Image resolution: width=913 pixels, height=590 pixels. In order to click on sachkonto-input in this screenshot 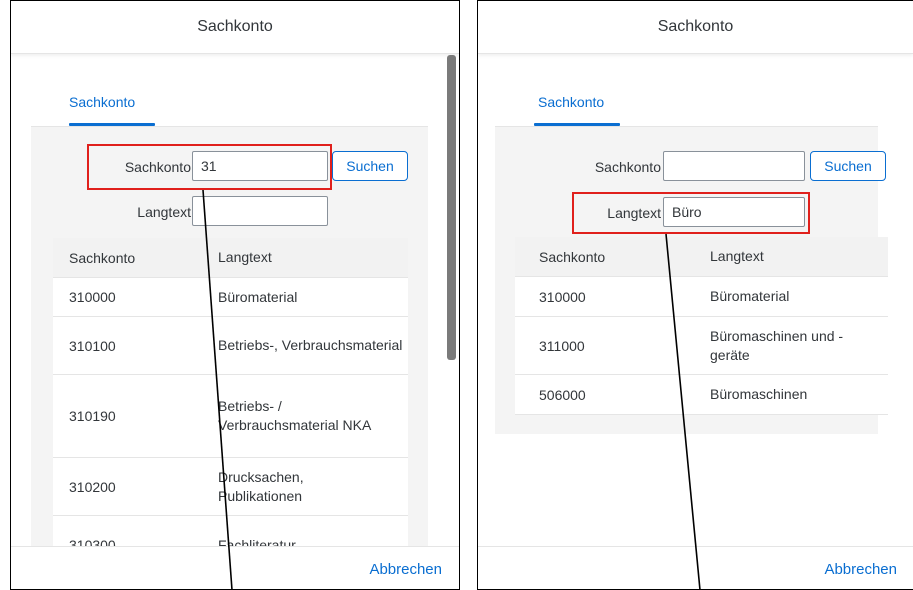, I will do `click(734, 166)`.